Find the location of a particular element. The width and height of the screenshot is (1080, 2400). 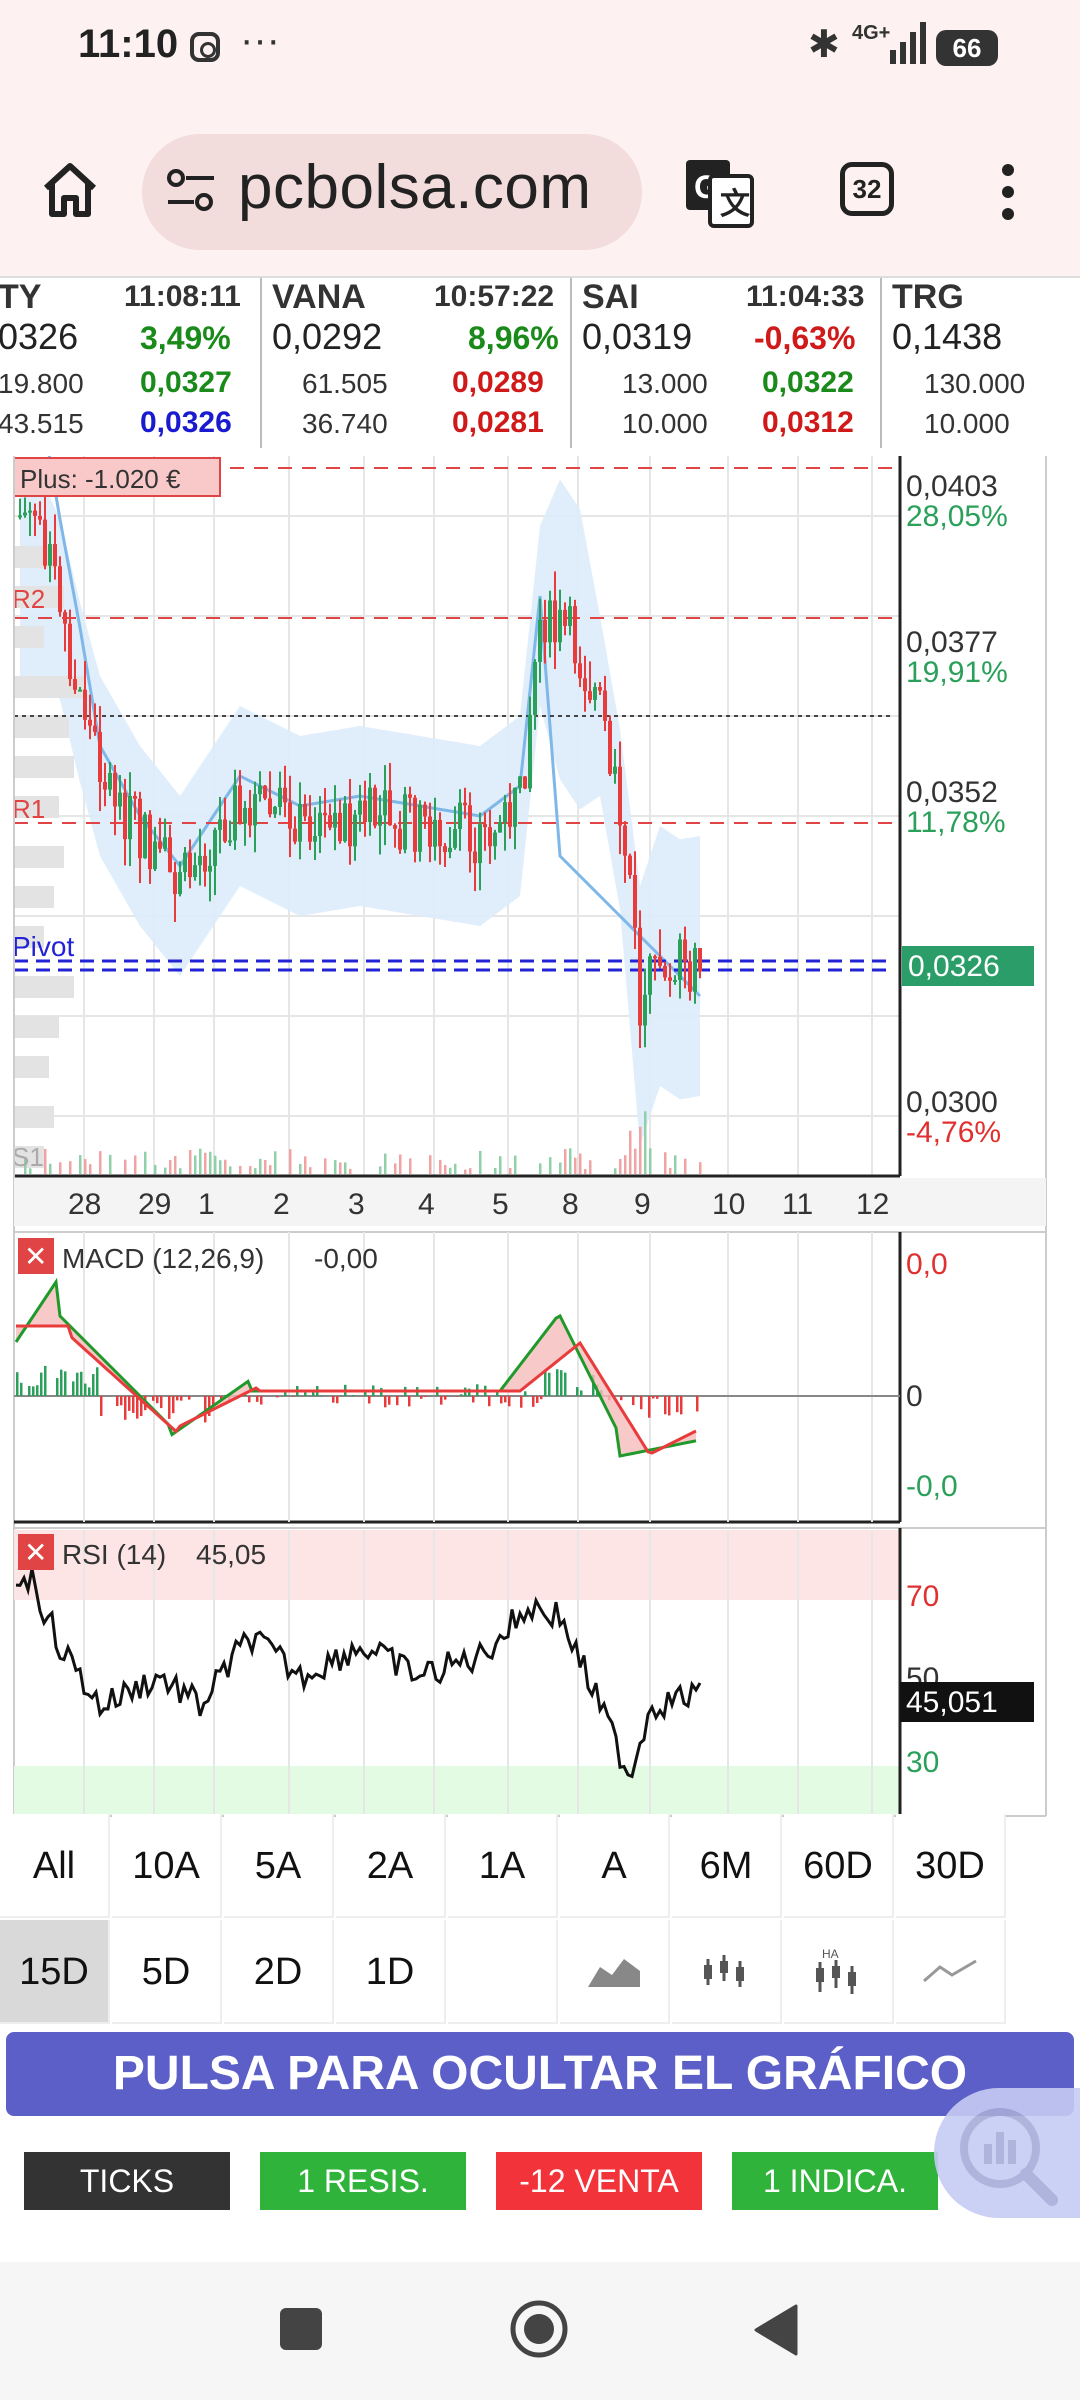

period-button: 5A is located at coordinates (279, 1866).